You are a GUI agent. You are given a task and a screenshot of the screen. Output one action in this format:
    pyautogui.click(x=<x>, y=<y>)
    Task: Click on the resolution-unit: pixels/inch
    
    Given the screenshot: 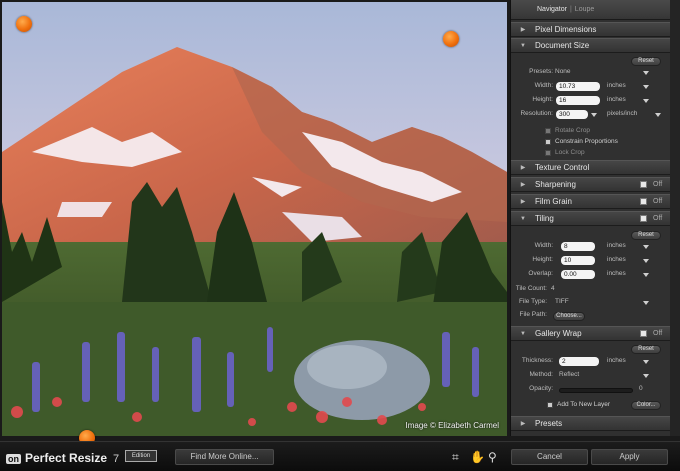 What is the action you would take?
    pyautogui.click(x=622, y=113)
    